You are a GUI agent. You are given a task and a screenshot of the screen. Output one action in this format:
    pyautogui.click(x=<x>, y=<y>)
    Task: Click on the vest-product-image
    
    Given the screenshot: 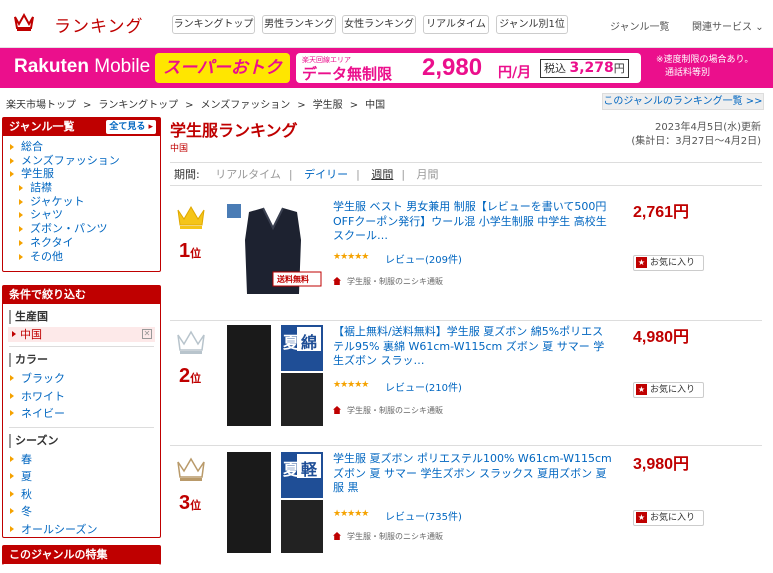 What is the action you would take?
    pyautogui.click(x=274, y=249)
    